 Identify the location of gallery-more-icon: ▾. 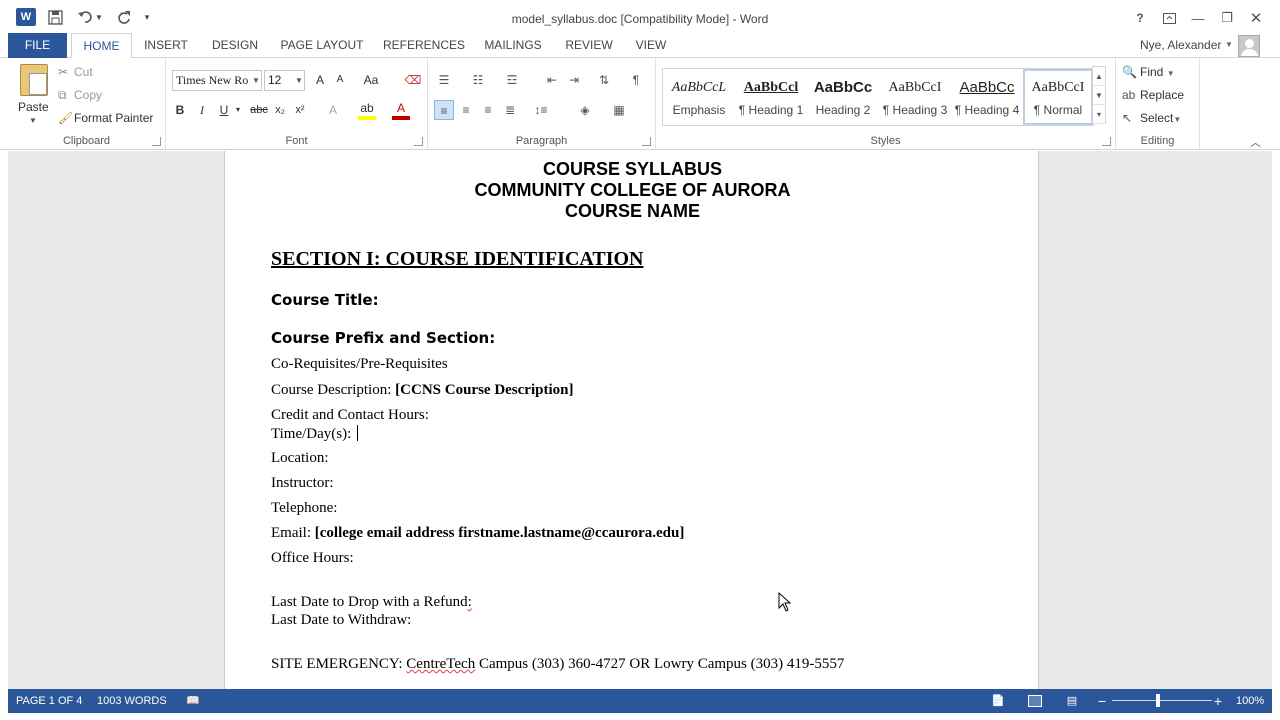
(1099, 114).